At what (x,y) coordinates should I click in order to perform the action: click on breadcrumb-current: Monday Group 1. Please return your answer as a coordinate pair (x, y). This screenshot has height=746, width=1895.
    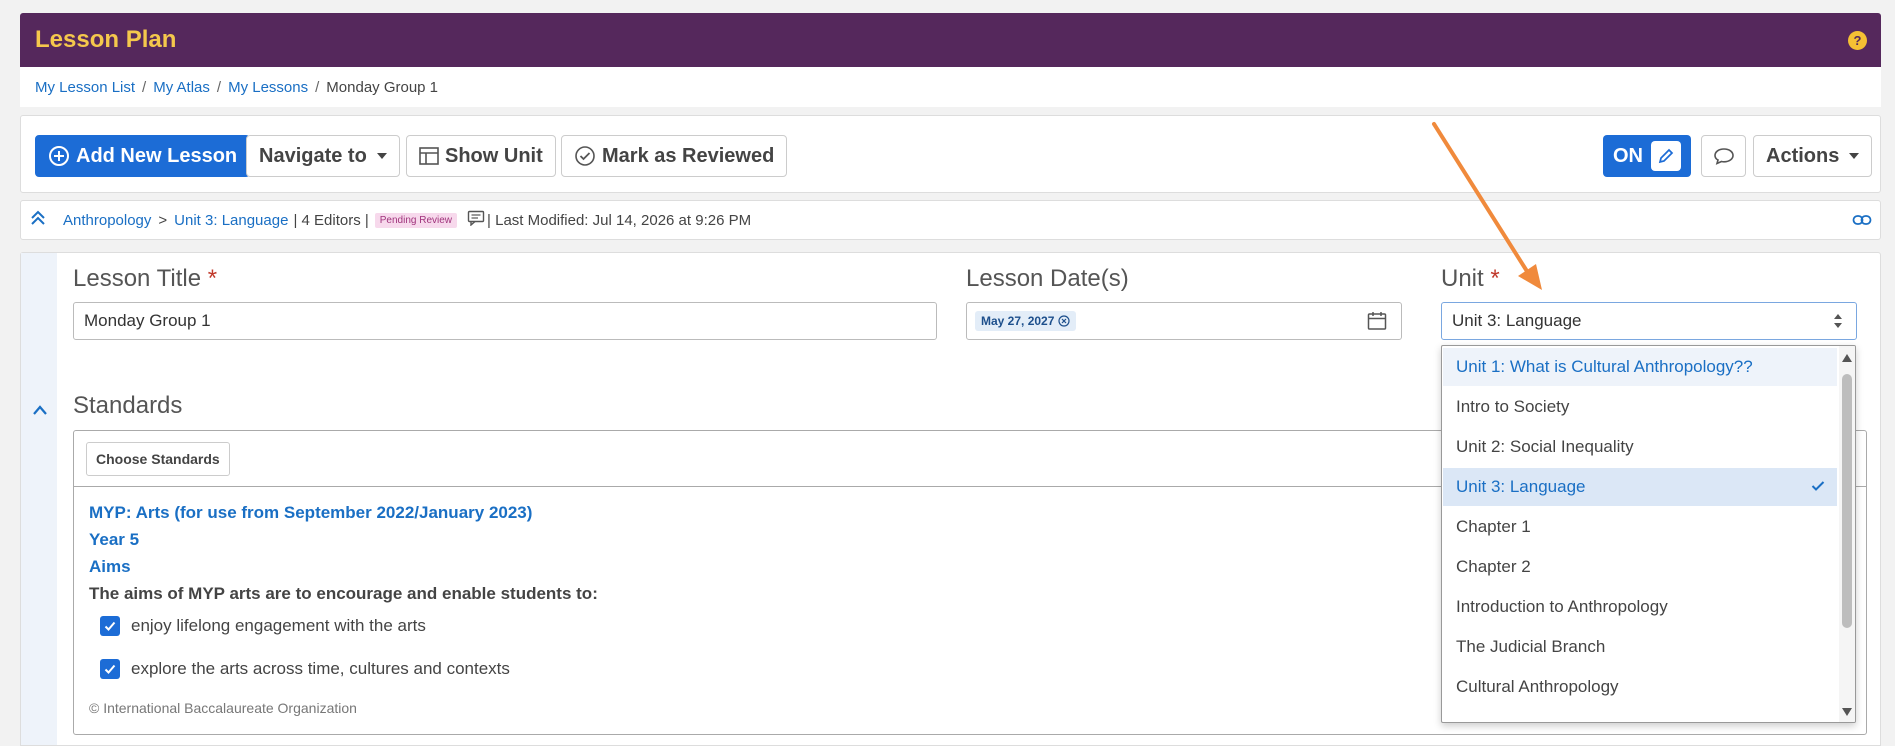
    Looking at the image, I should click on (382, 87).